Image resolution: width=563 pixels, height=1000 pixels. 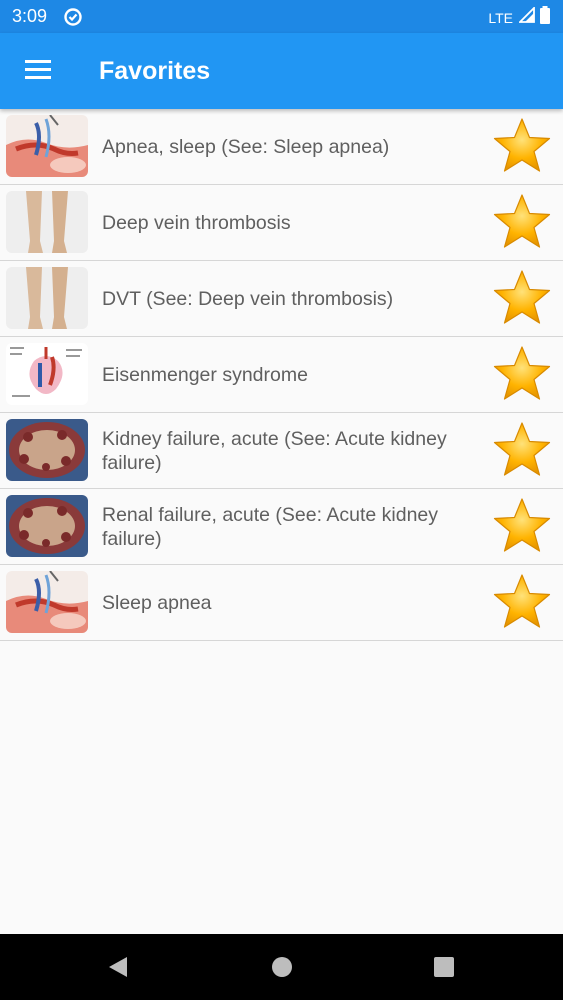 I want to click on status-time: 3:09, so click(x=30, y=16).